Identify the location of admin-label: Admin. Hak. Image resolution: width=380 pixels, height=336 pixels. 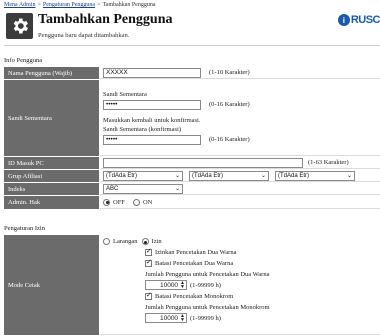
(52, 202).